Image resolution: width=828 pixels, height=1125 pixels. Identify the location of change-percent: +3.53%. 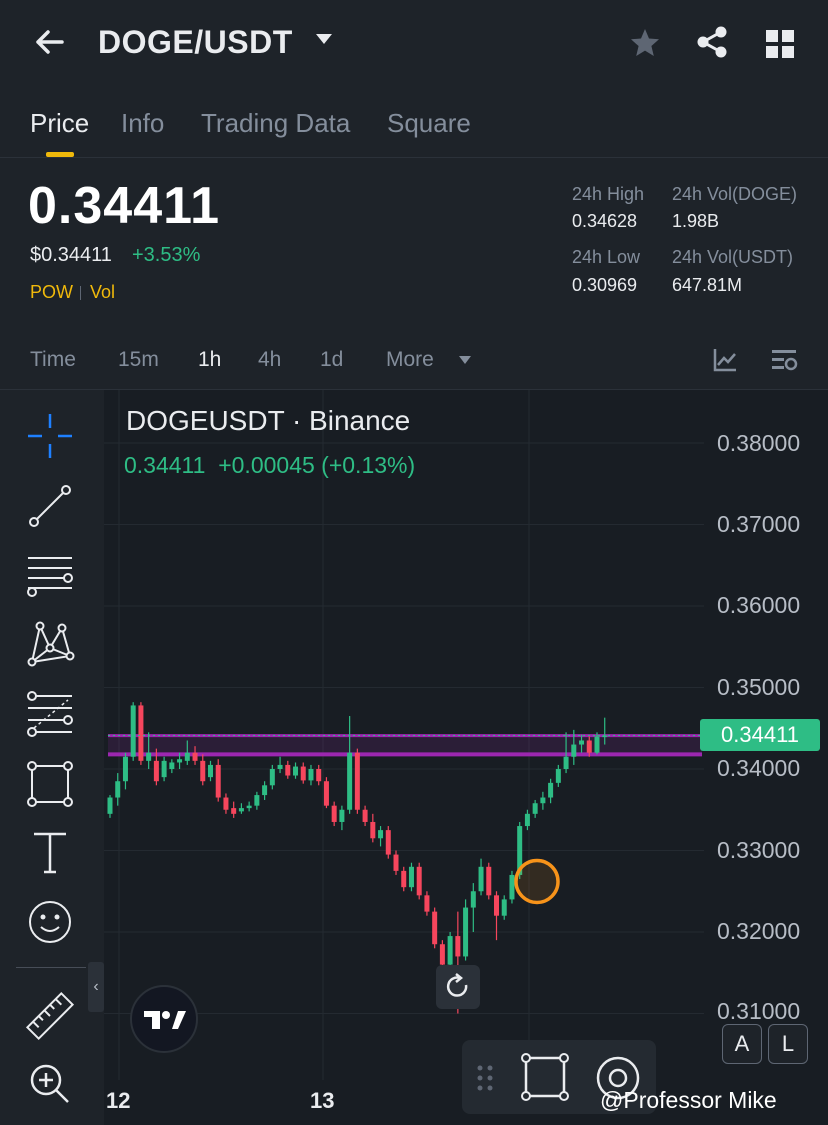
(166, 255).